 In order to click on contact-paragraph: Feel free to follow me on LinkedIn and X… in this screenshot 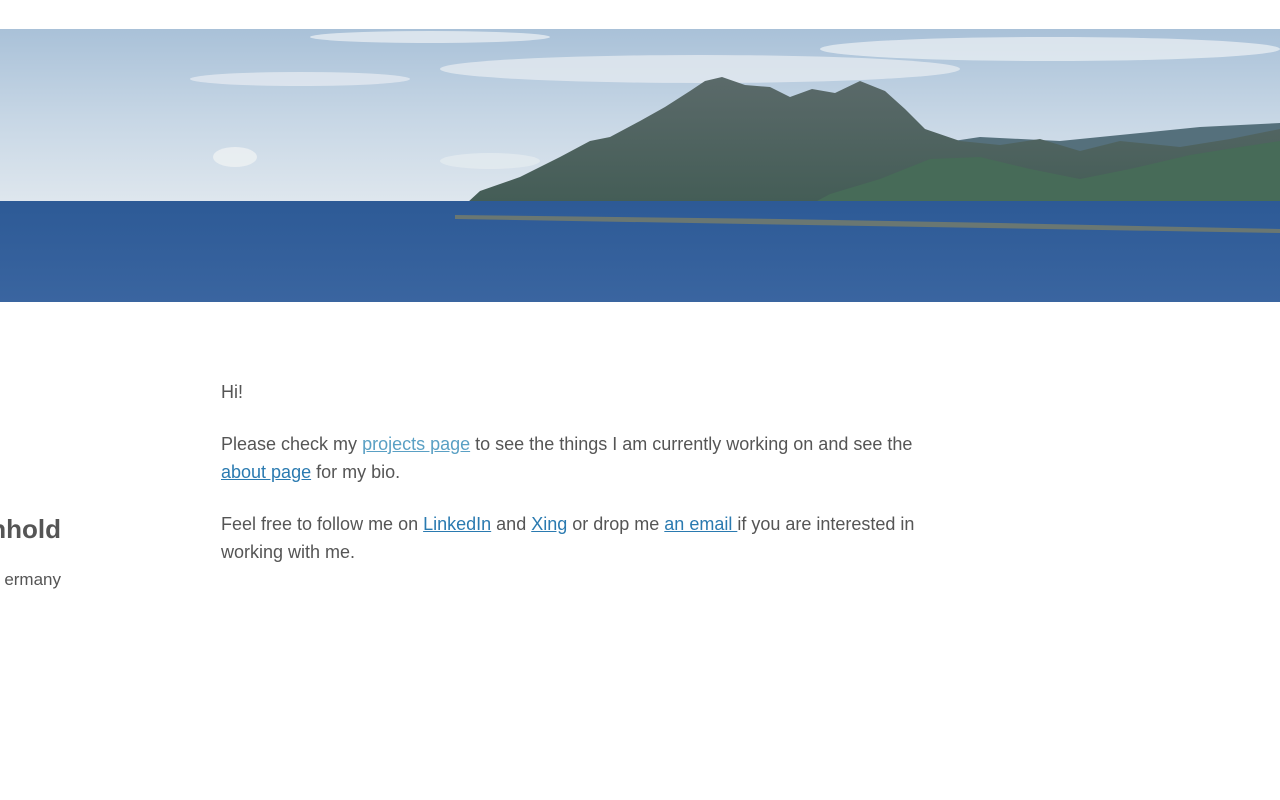, I will do `click(591, 538)`.